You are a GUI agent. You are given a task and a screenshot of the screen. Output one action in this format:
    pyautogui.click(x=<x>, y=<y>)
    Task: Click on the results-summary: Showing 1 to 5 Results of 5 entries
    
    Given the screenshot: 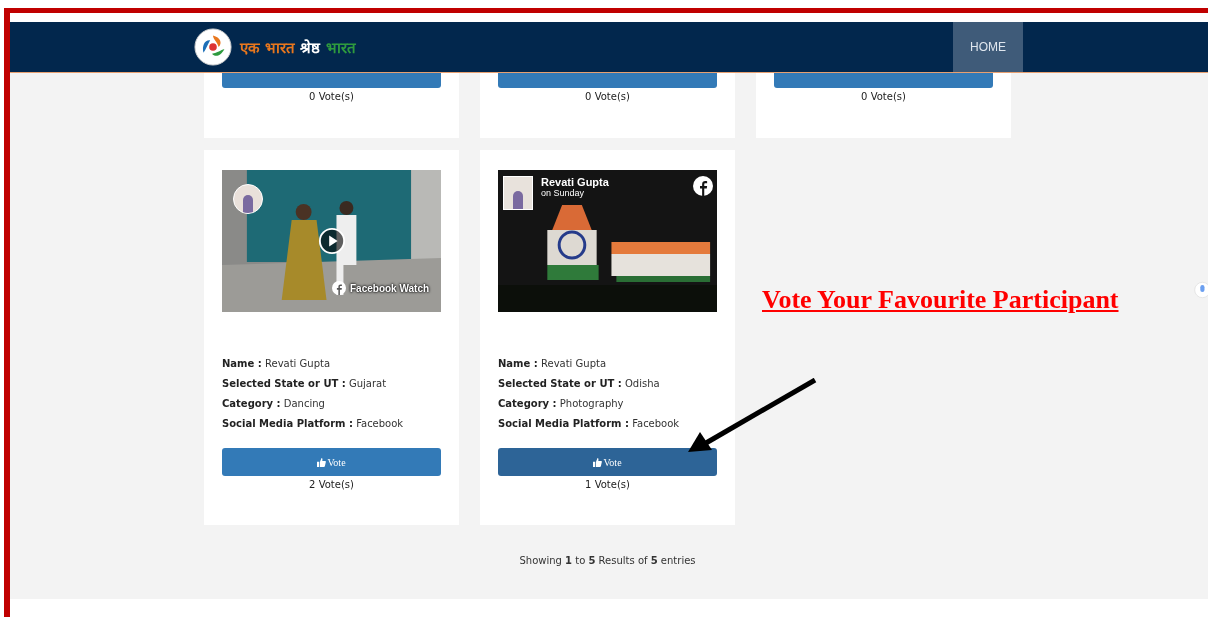 What is the action you would take?
    pyautogui.click(x=607, y=560)
    